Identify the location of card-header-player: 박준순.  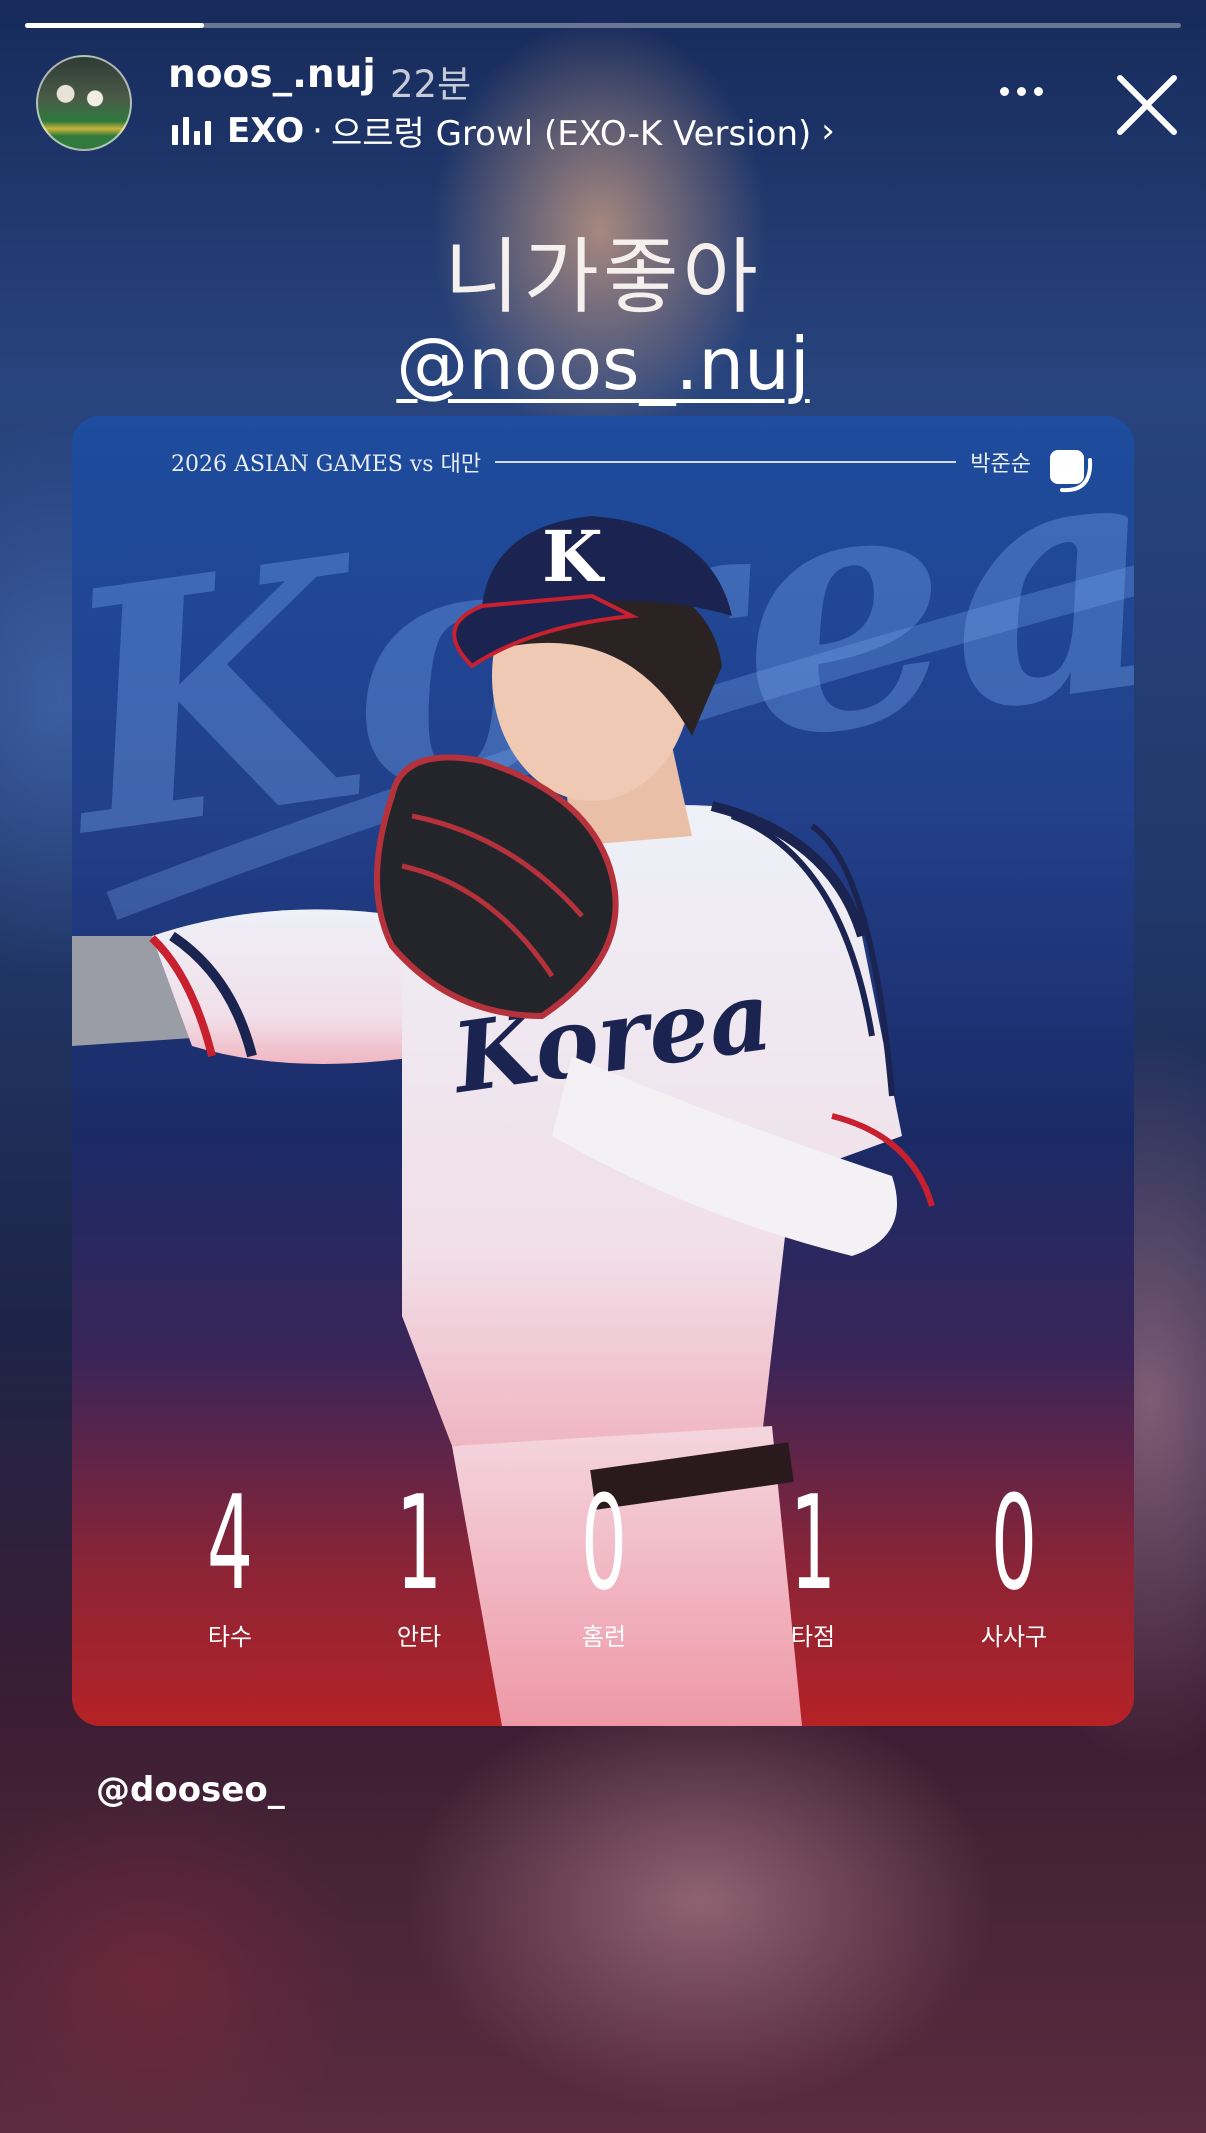
(1000, 464).